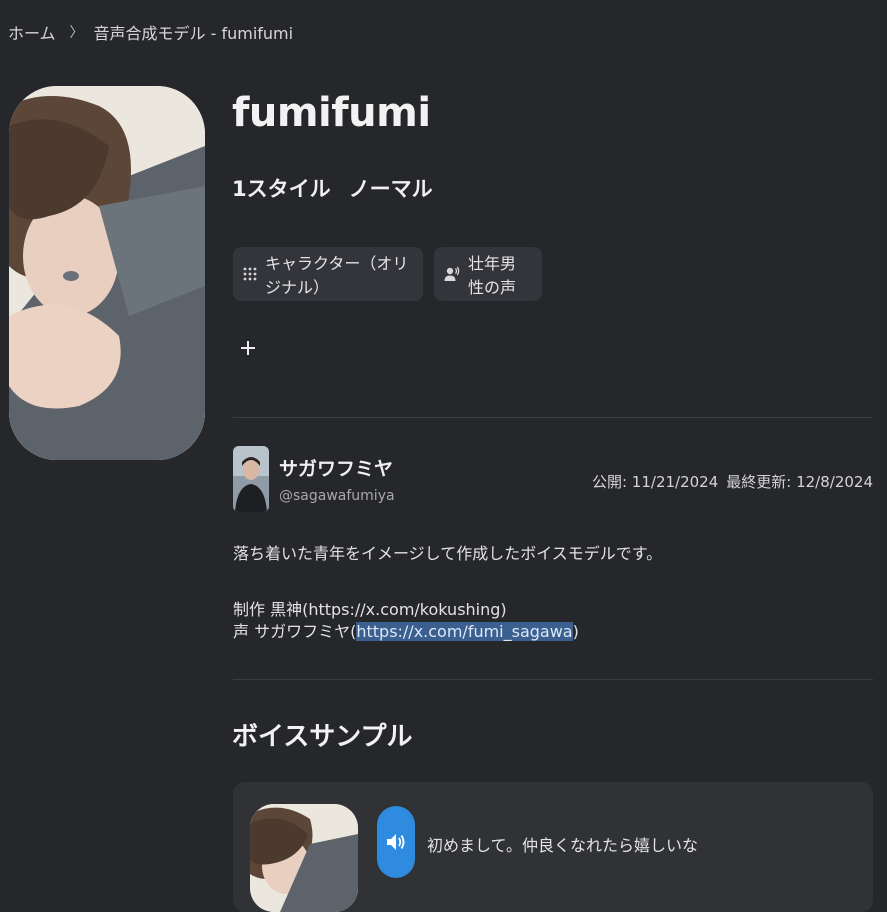 The width and height of the screenshot is (887, 912). What do you see at coordinates (448, 553) in the screenshot?
I see `description-line: 落ち着いた青年をイメージして作成したボイスモデルです。` at bounding box center [448, 553].